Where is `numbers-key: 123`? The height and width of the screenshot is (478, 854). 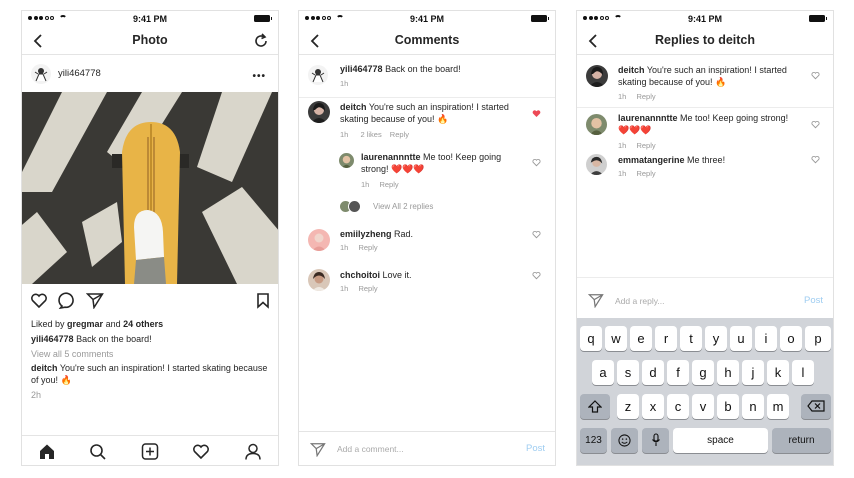 numbers-key: 123 is located at coordinates (593, 440).